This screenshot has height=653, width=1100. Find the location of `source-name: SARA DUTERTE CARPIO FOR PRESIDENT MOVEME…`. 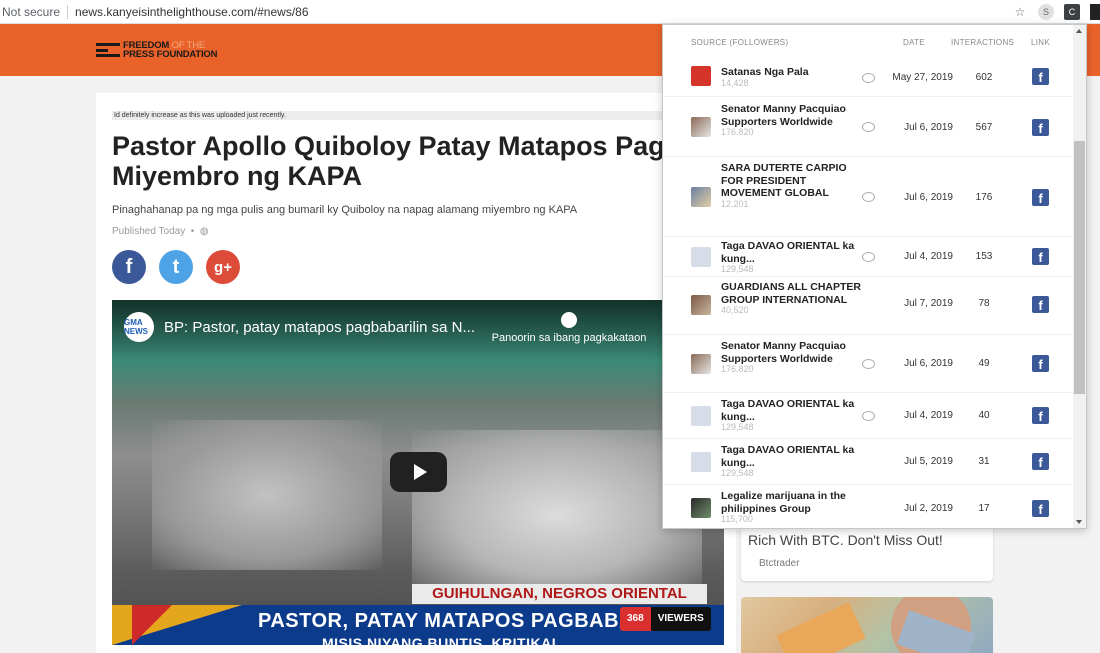

source-name: SARA DUTERTE CARPIO FOR PRESIDENT MOVEME… is located at coordinates (791, 185).